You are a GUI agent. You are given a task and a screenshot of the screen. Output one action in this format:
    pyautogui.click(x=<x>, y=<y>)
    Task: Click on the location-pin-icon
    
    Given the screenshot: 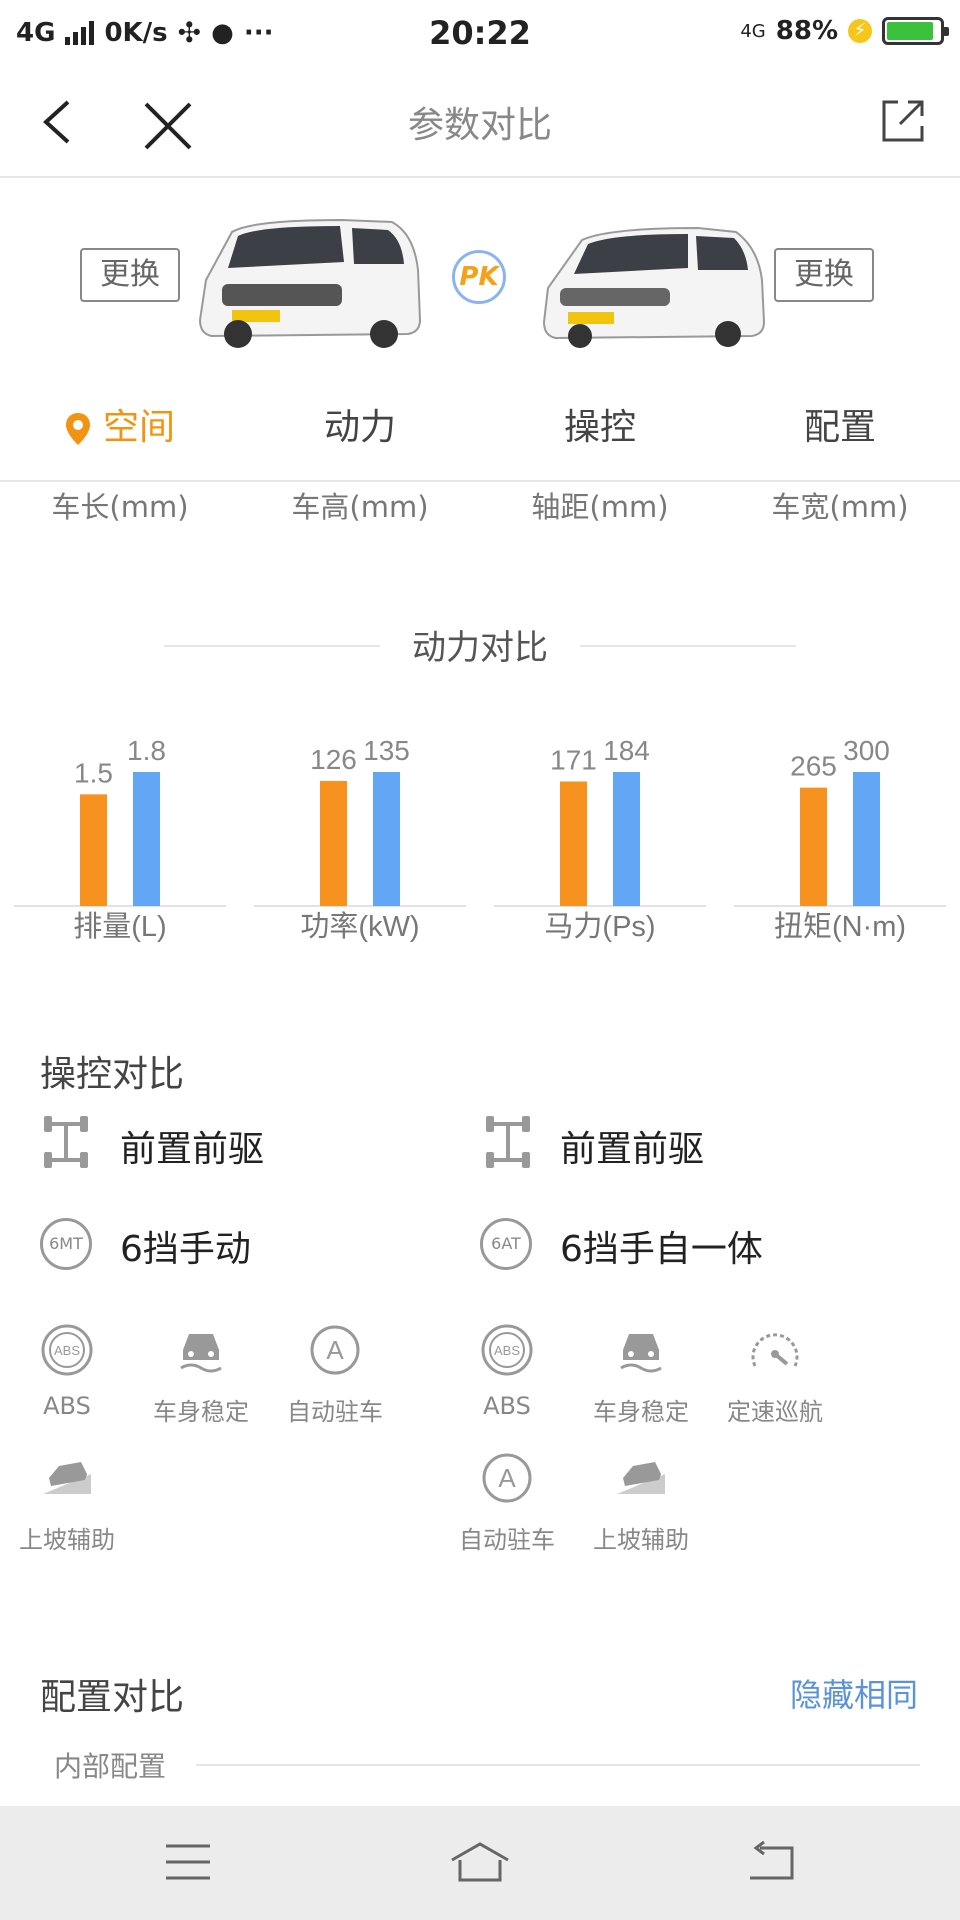 What is the action you would take?
    pyautogui.click(x=77, y=429)
    